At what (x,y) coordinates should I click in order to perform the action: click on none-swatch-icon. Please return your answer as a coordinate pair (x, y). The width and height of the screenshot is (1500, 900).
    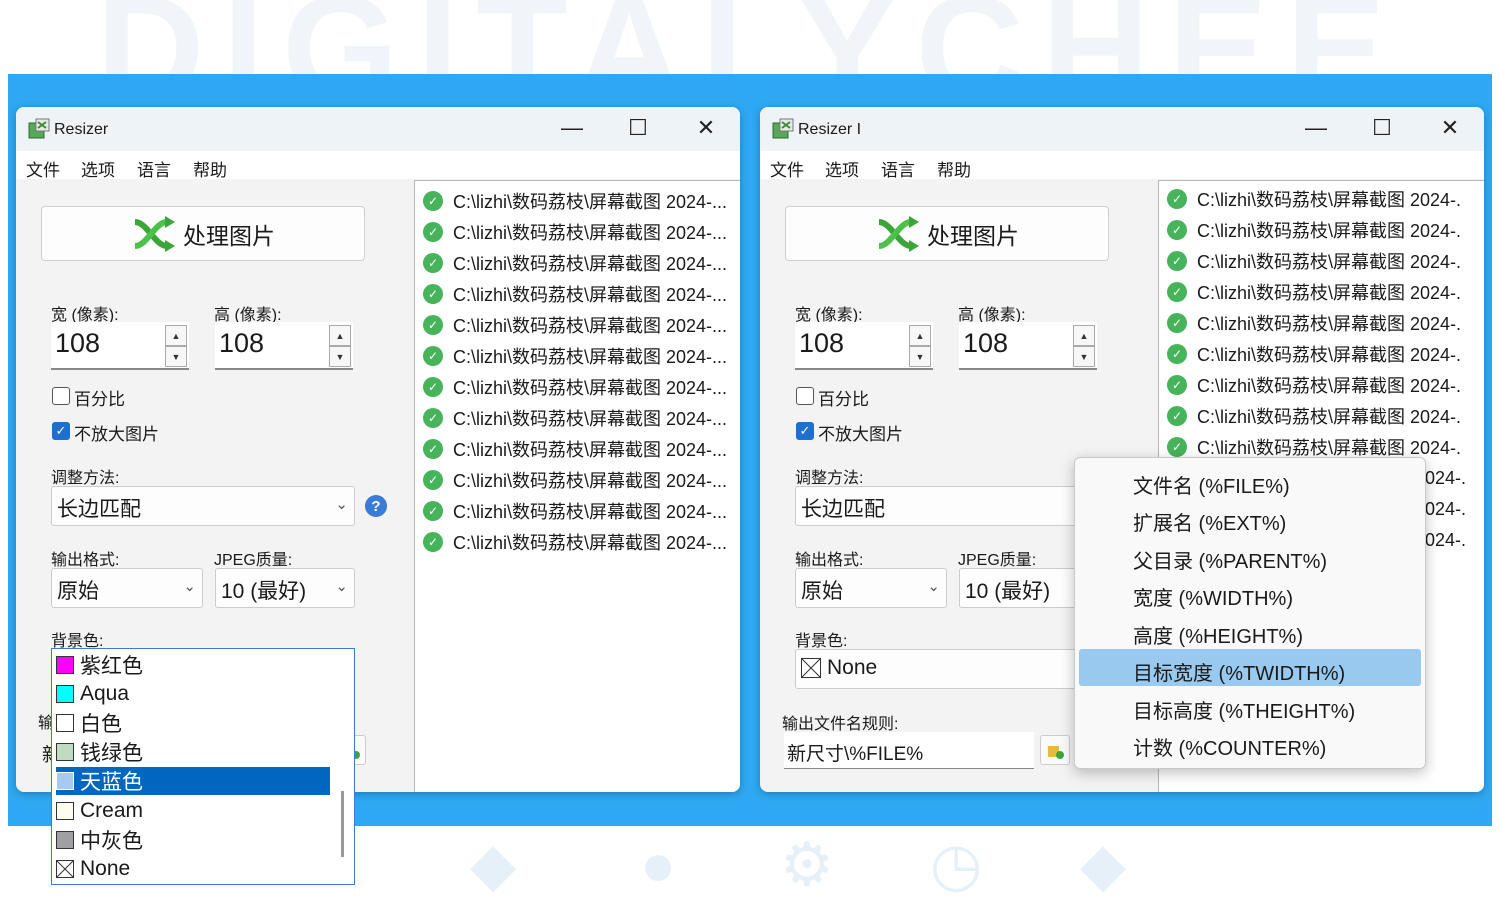
    Looking at the image, I should click on (811, 668).